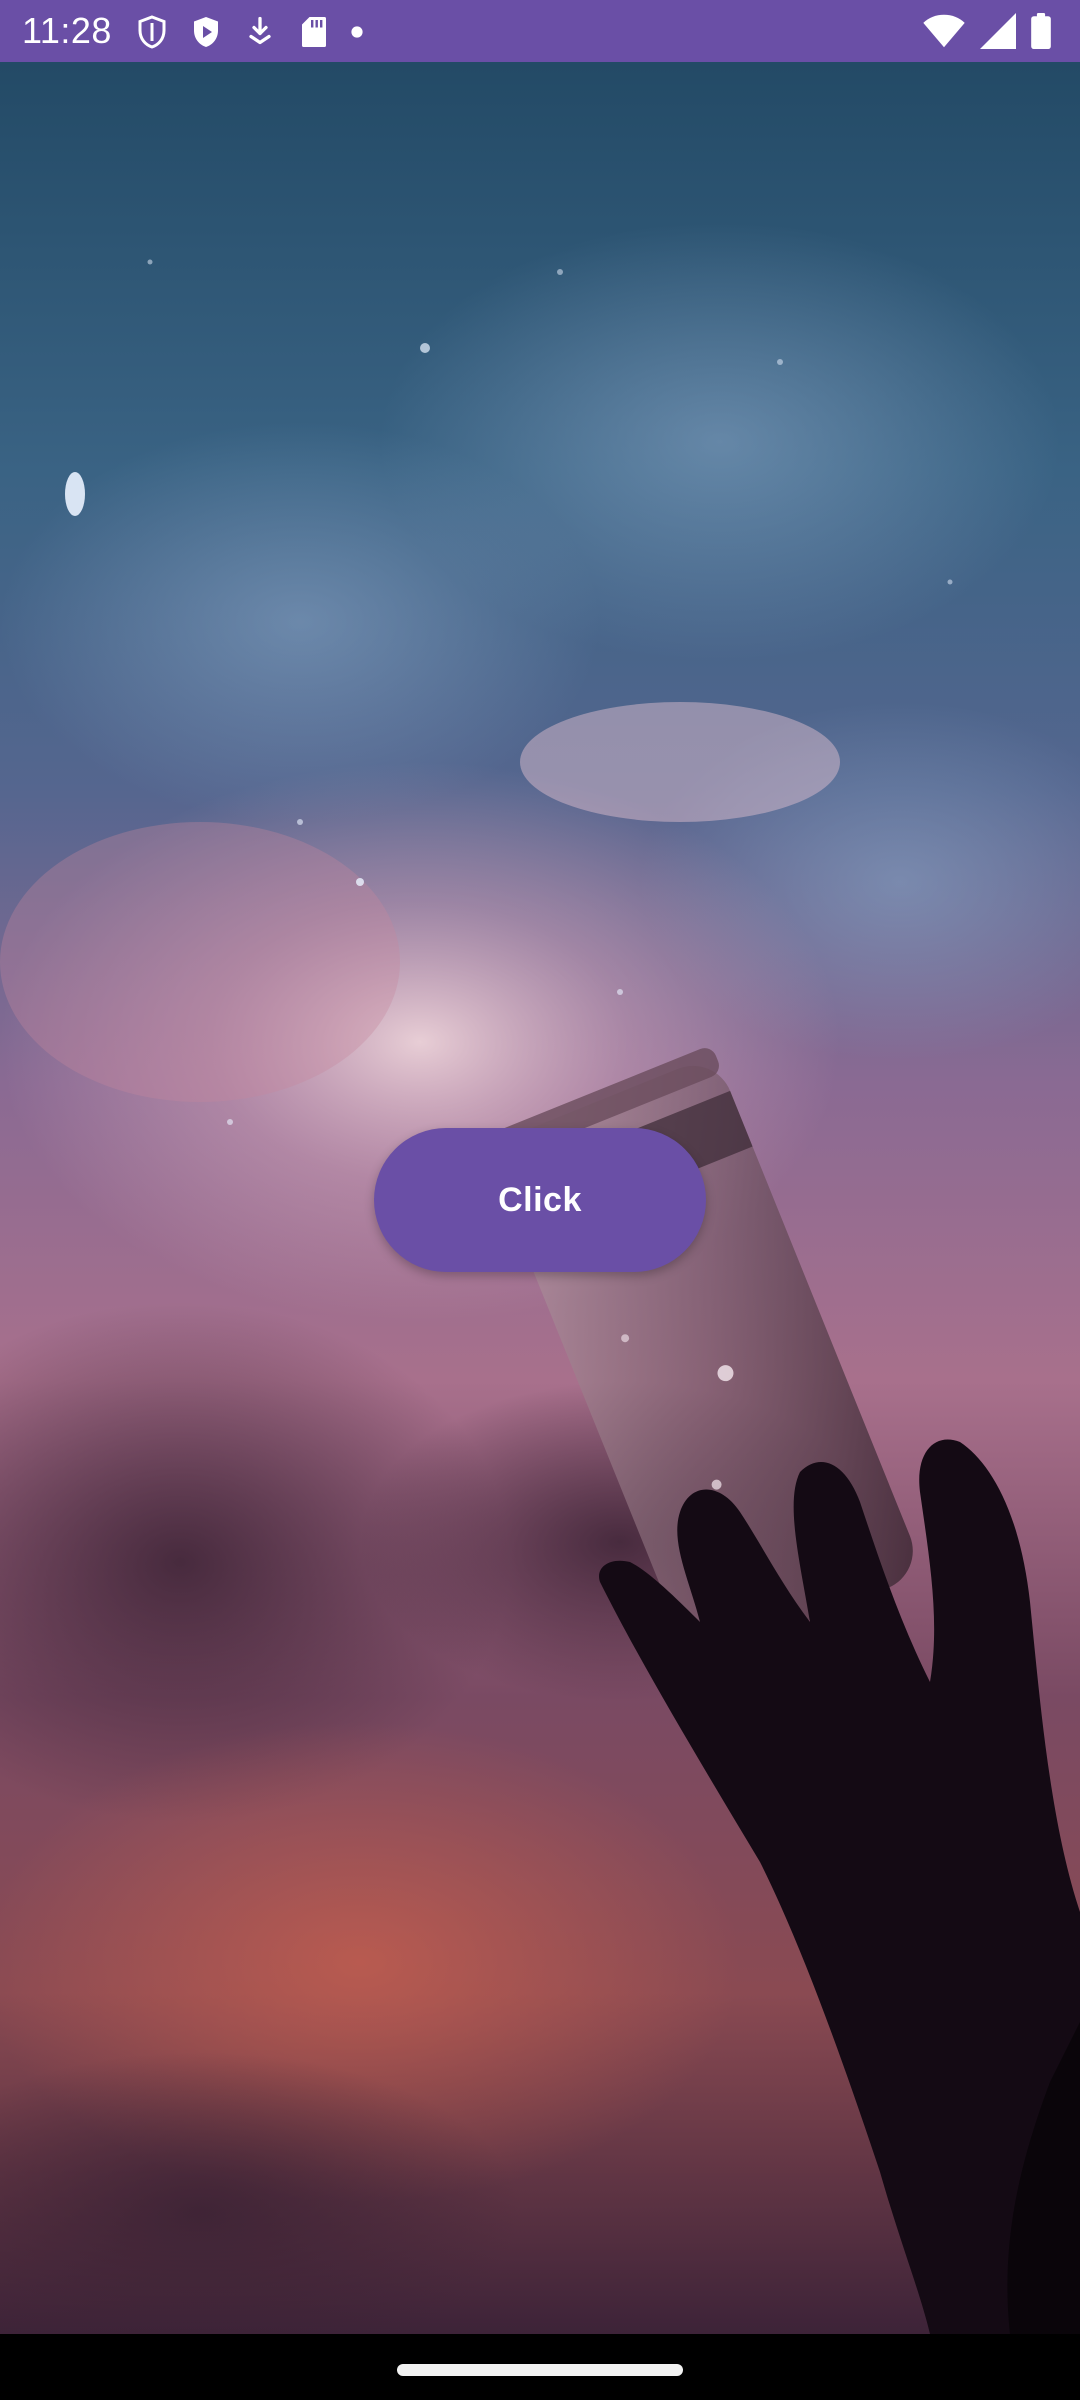  I want to click on shield-icon, so click(152, 32).